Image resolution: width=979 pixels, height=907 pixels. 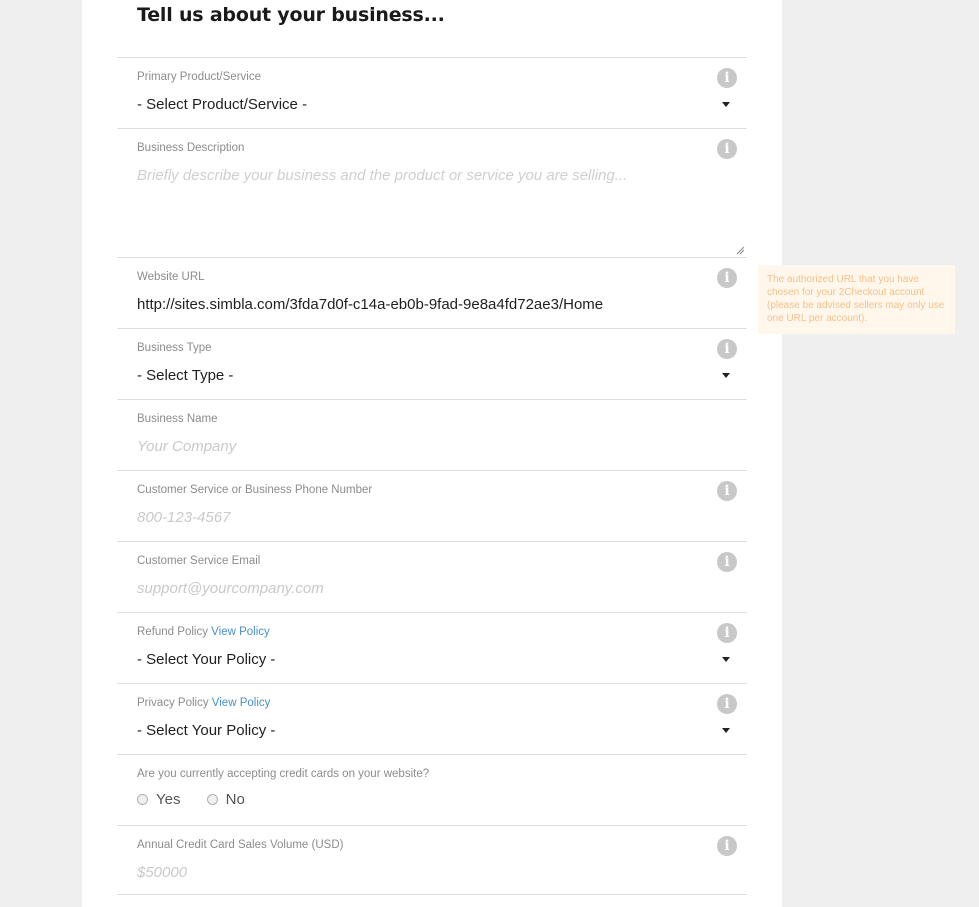 I want to click on radio-yes-label: Yes, so click(x=168, y=799).